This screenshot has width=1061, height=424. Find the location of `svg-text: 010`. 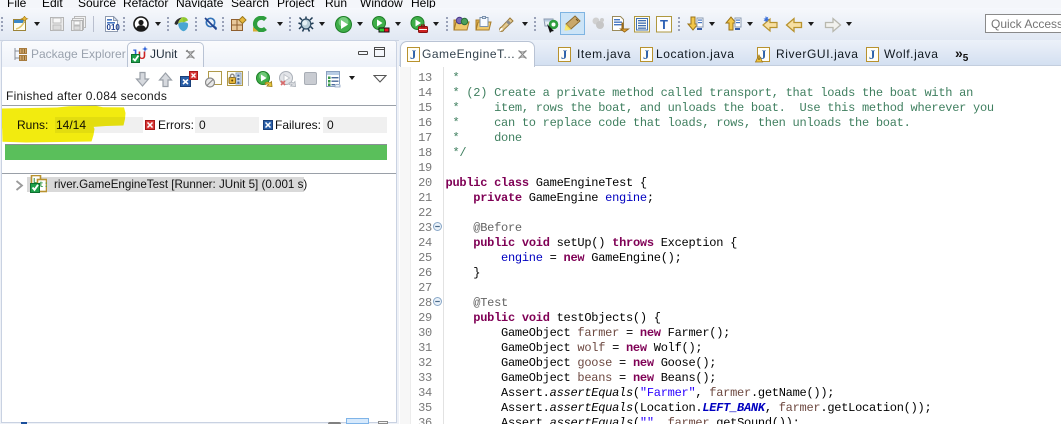

svg-text: 010 is located at coordinates (114, 27).